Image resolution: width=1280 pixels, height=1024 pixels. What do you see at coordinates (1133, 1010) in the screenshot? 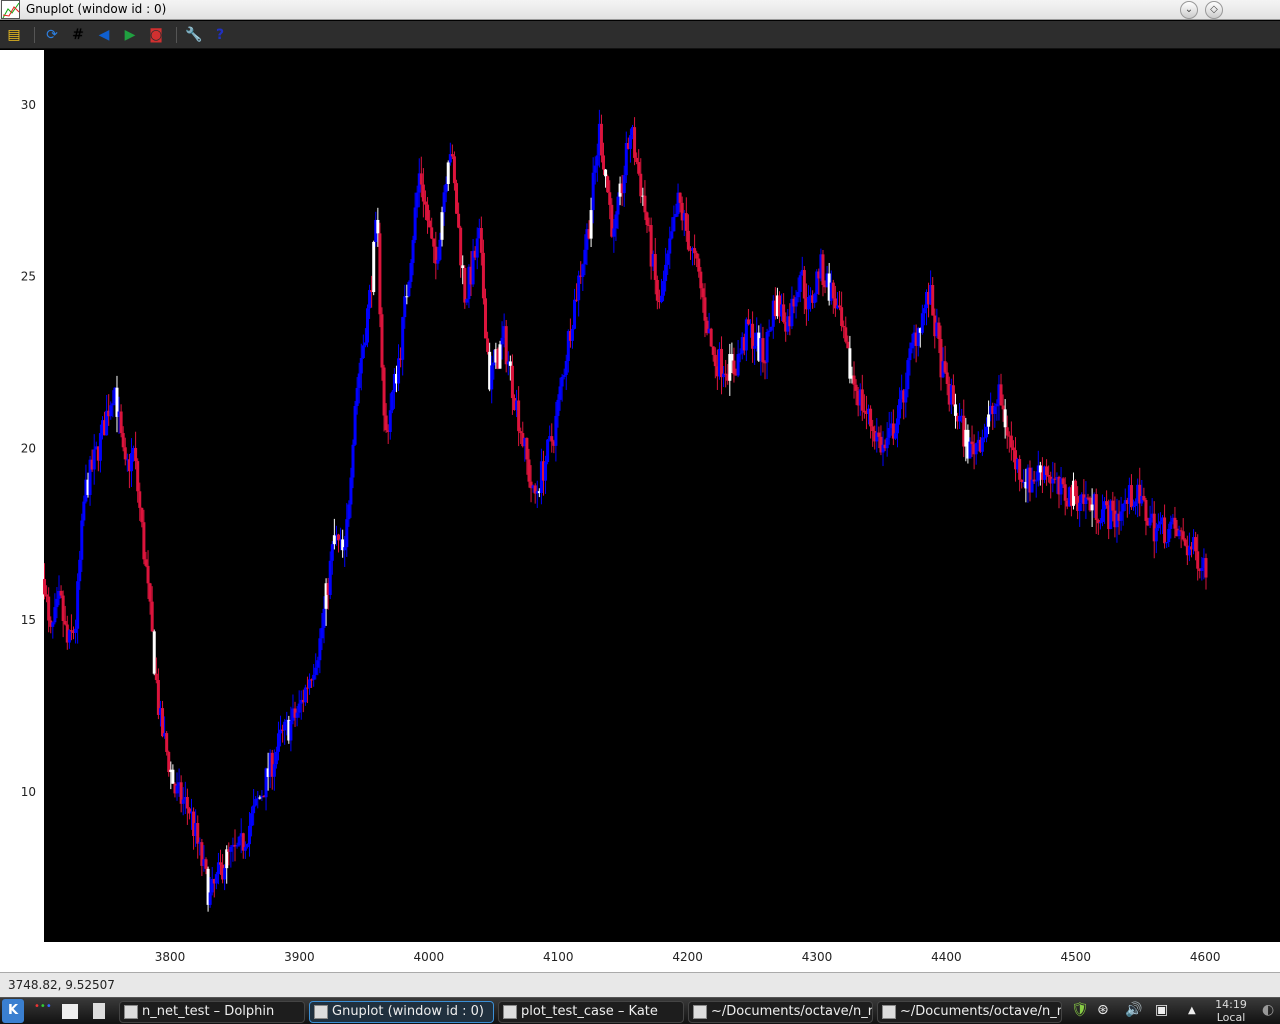
I see `volume-icon: 🔊` at bounding box center [1133, 1010].